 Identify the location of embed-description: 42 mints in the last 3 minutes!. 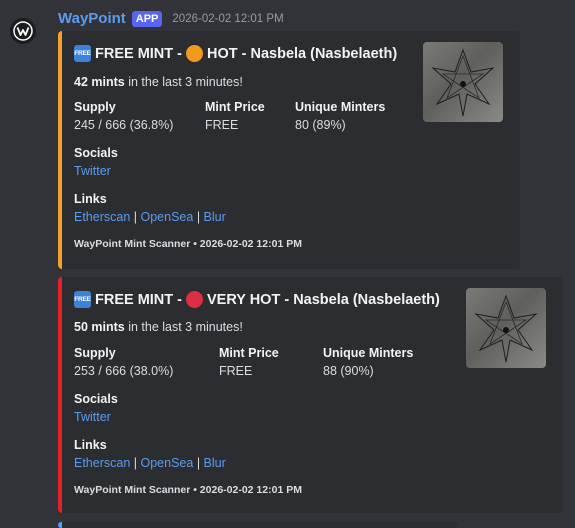
(158, 82).